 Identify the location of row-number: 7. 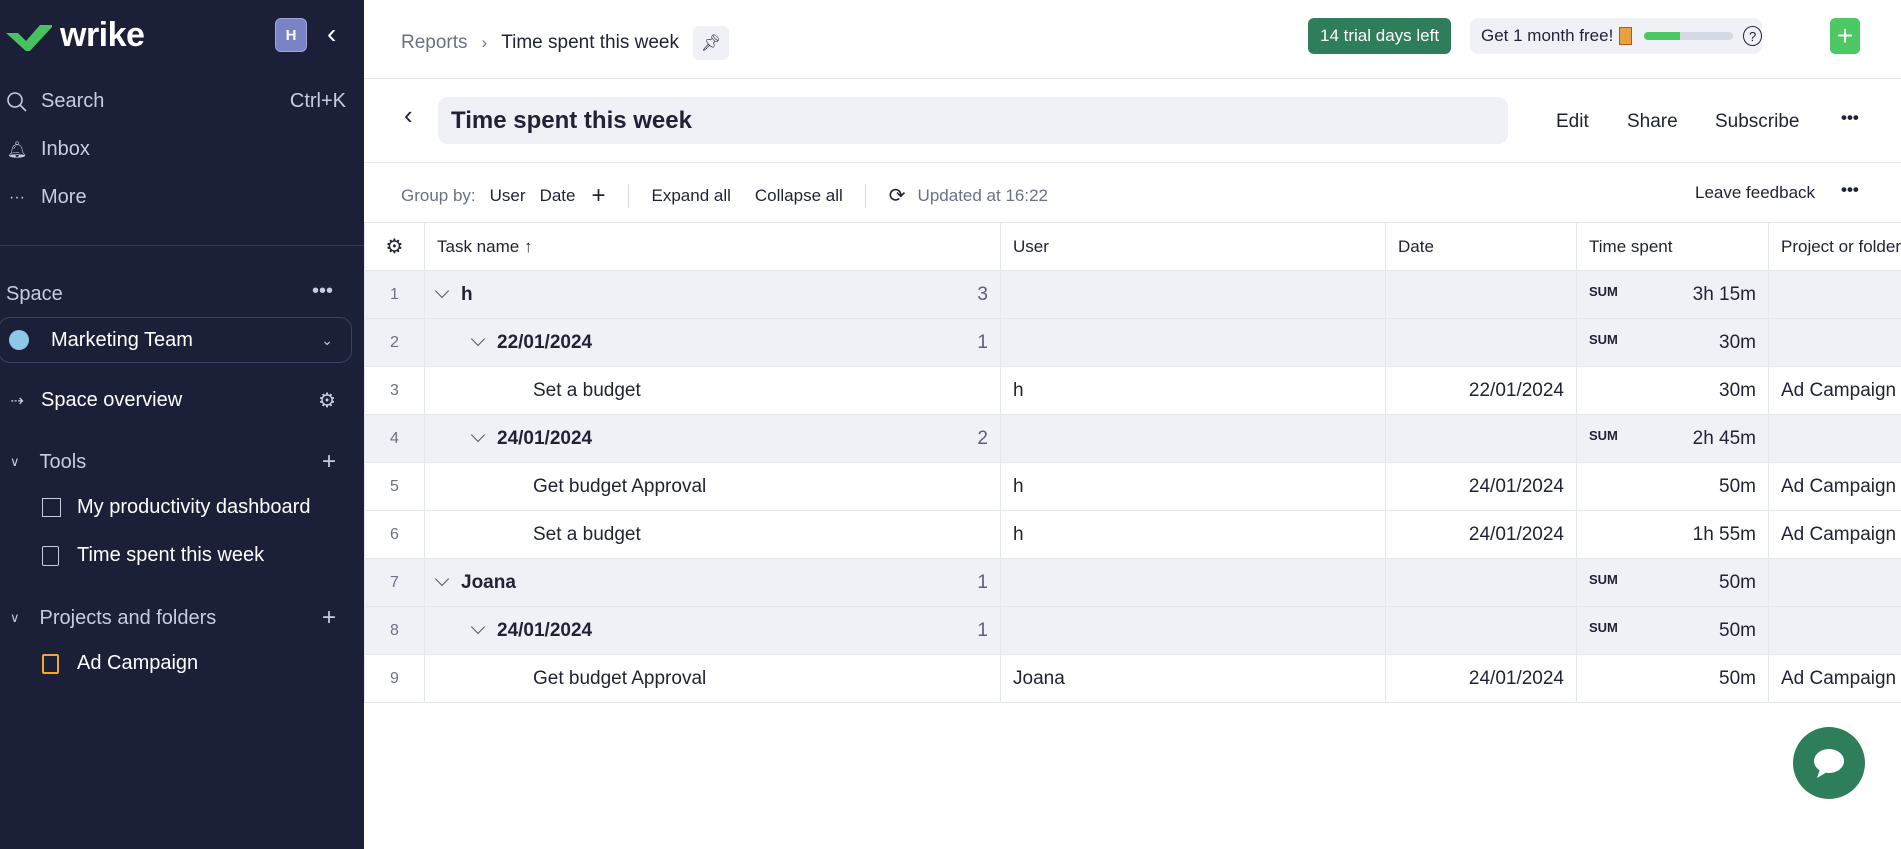
(394, 582).